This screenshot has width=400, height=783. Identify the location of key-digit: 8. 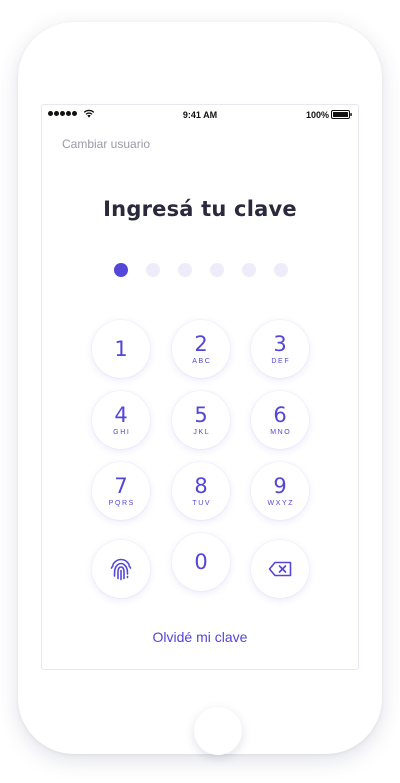
(201, 485).